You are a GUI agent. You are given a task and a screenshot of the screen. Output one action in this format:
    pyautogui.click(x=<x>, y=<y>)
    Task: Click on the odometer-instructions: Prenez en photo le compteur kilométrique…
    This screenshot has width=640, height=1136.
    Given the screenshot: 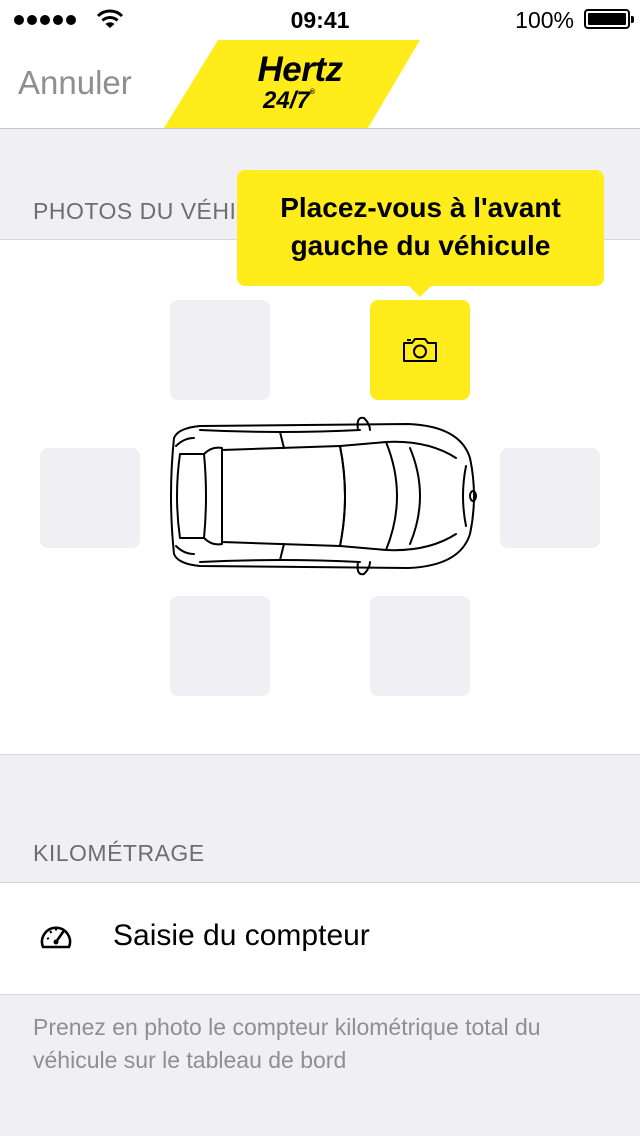 What is the action you would take?
    pyautogui.click(x=287, y=1043)
    